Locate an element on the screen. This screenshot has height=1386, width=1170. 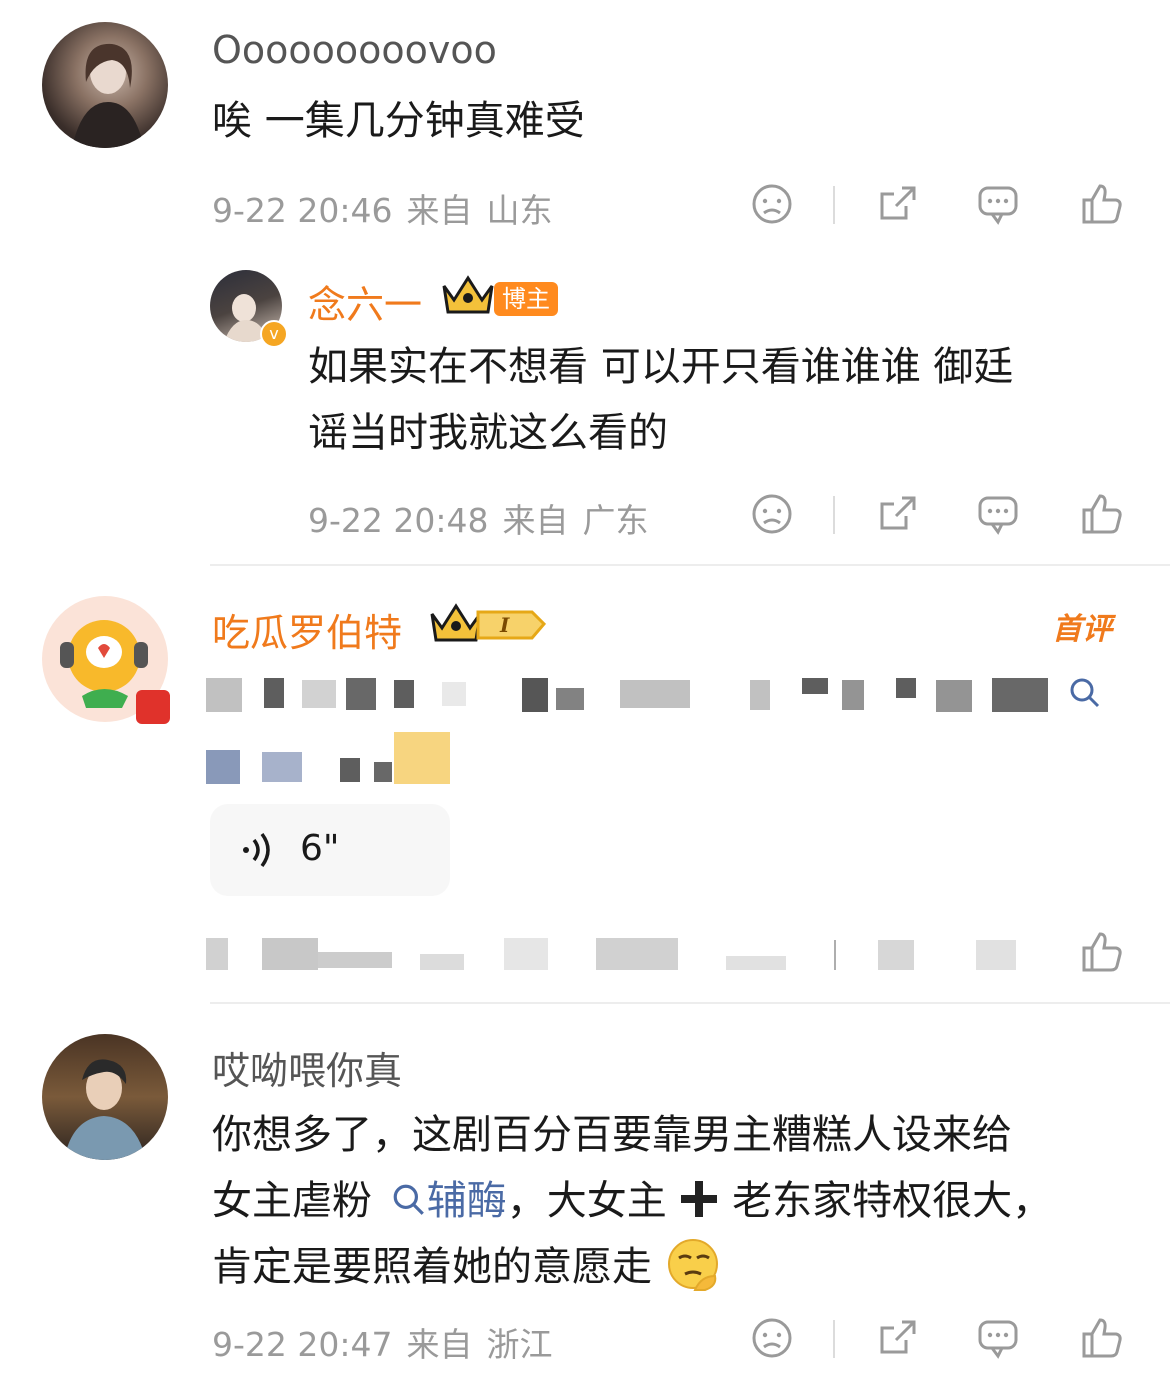
location: 山东 is located at coordinates (519, 210).